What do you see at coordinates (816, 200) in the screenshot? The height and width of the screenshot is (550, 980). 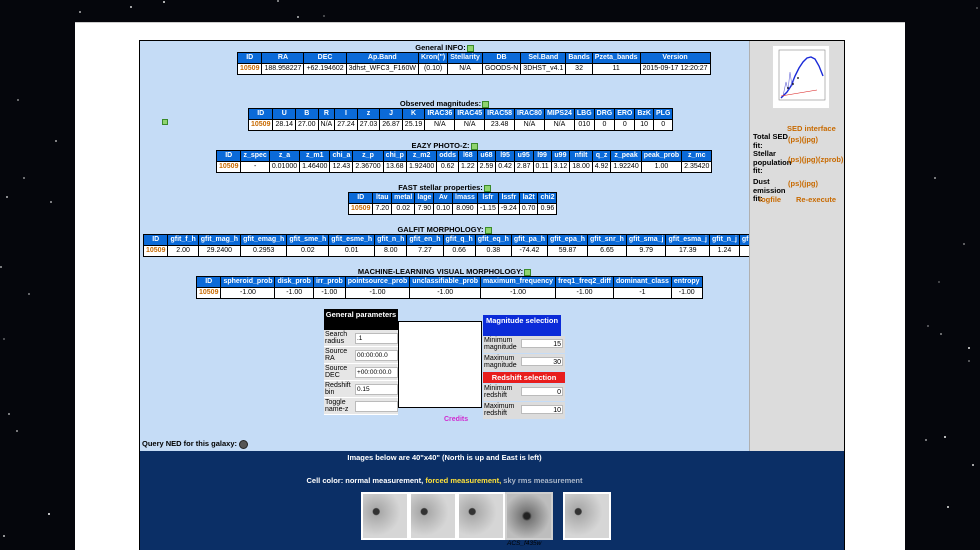 I see `reexecute-link: Re-execute` at bounding box center [816, 200].